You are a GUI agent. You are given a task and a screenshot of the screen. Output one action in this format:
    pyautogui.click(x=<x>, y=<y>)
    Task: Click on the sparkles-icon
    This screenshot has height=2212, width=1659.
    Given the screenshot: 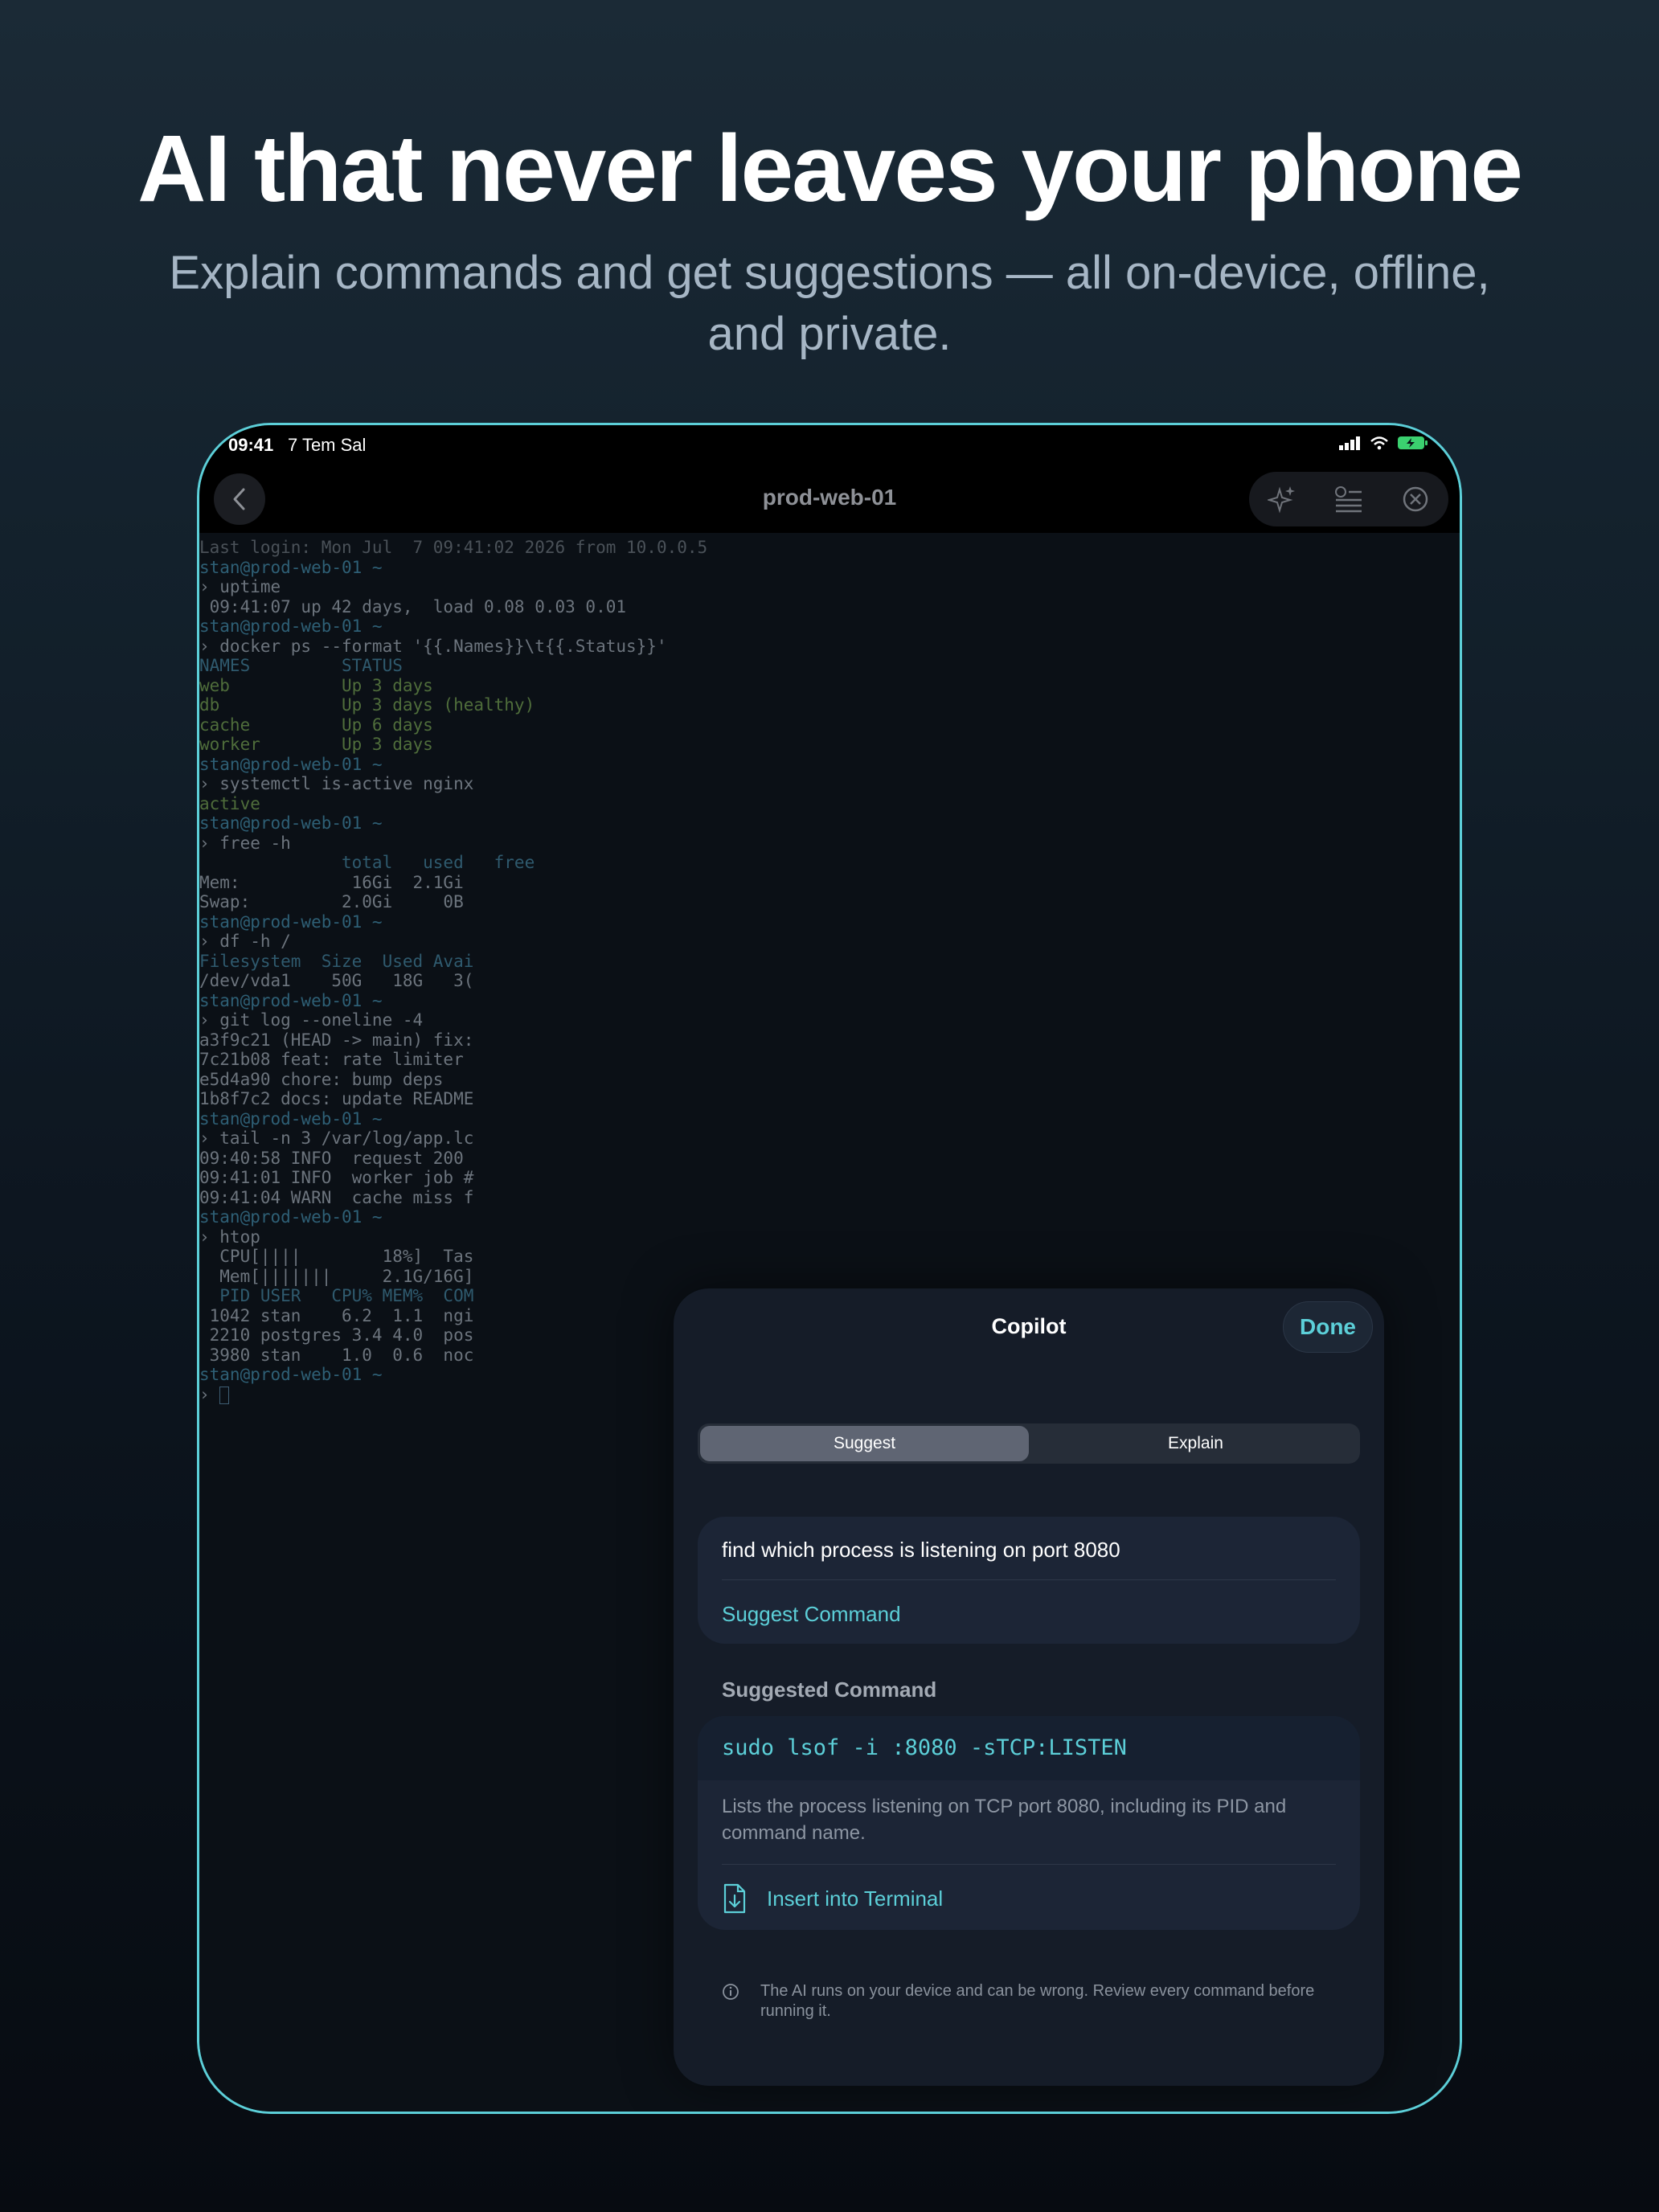 What is the action you would take?
    pyautogui.click(x=1282, y=500)
    